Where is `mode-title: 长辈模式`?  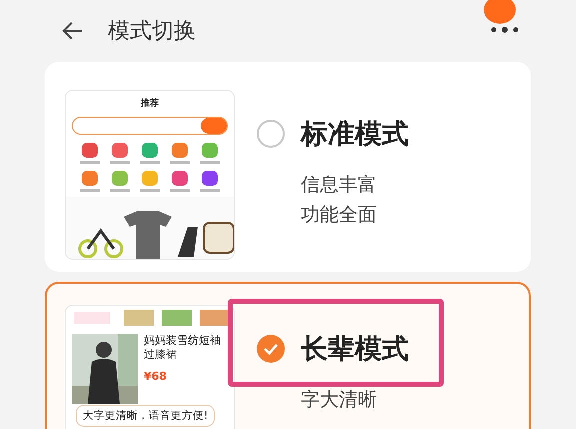
mode-title: 长辈模式 is located at coordinates (355, 350).